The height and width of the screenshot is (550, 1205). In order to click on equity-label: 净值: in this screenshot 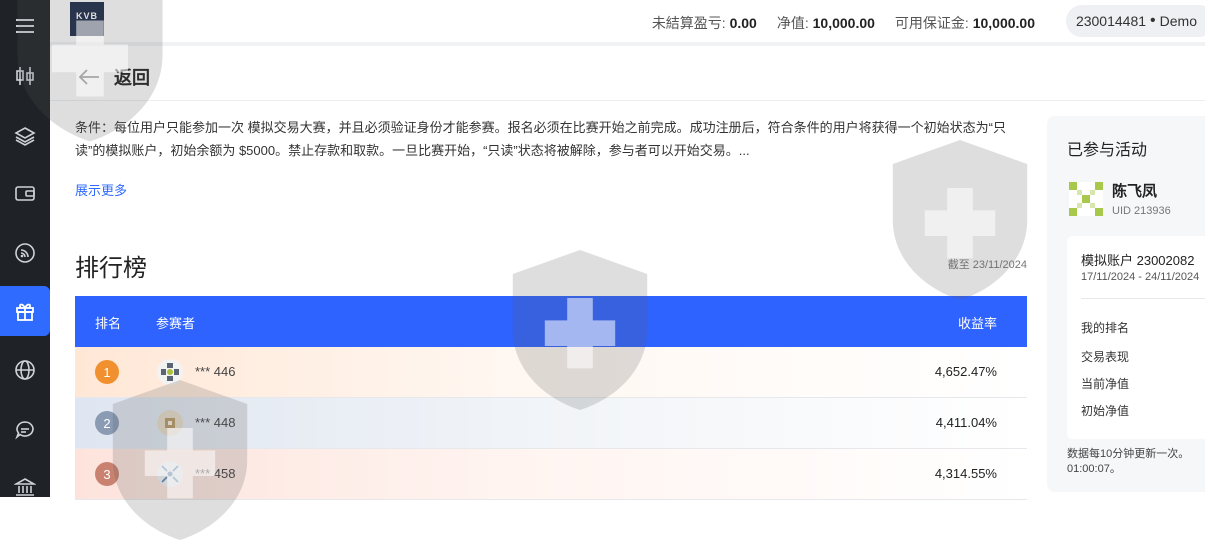, I will do `click(792, 23)`.